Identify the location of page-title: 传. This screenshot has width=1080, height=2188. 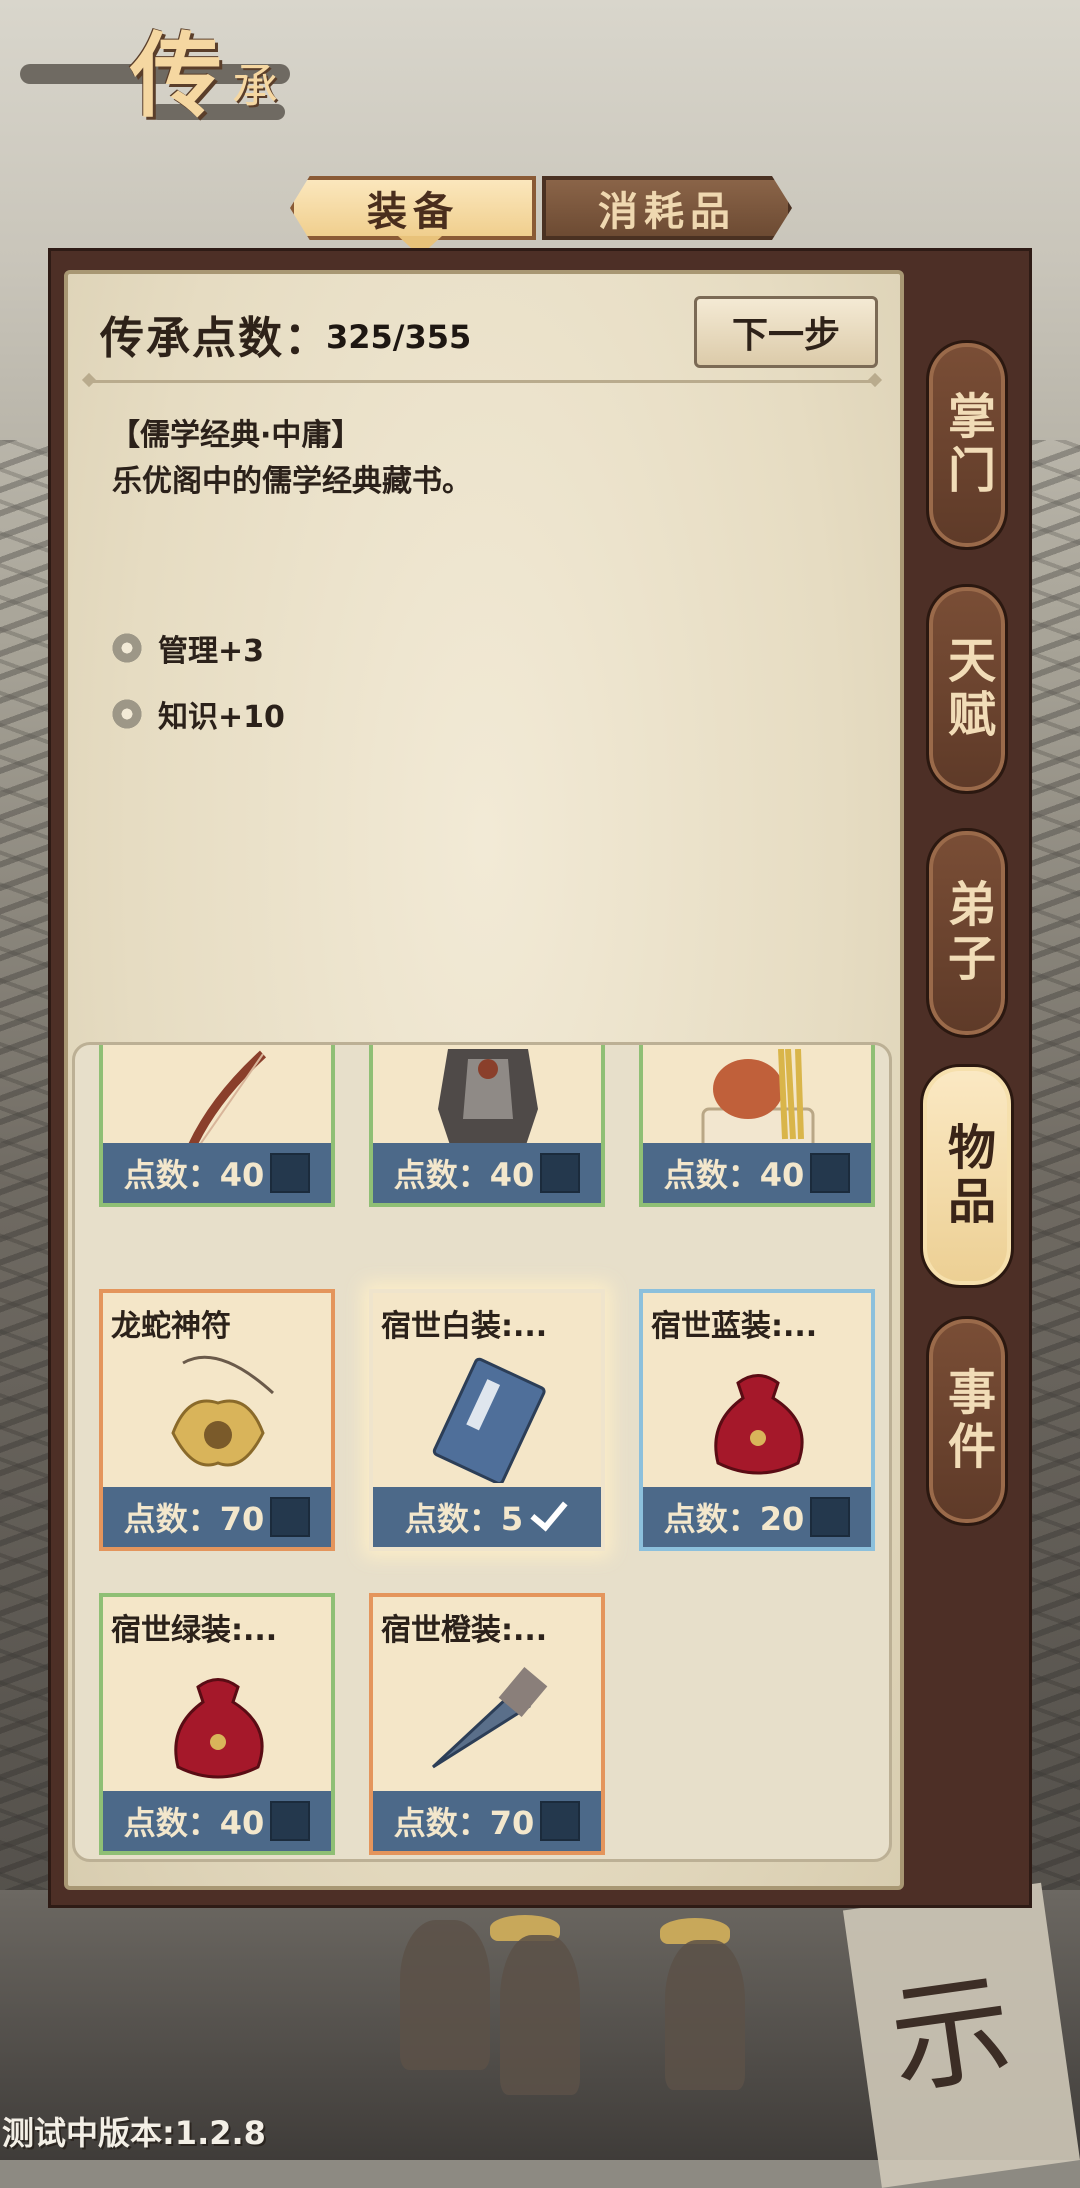
(176, 76).